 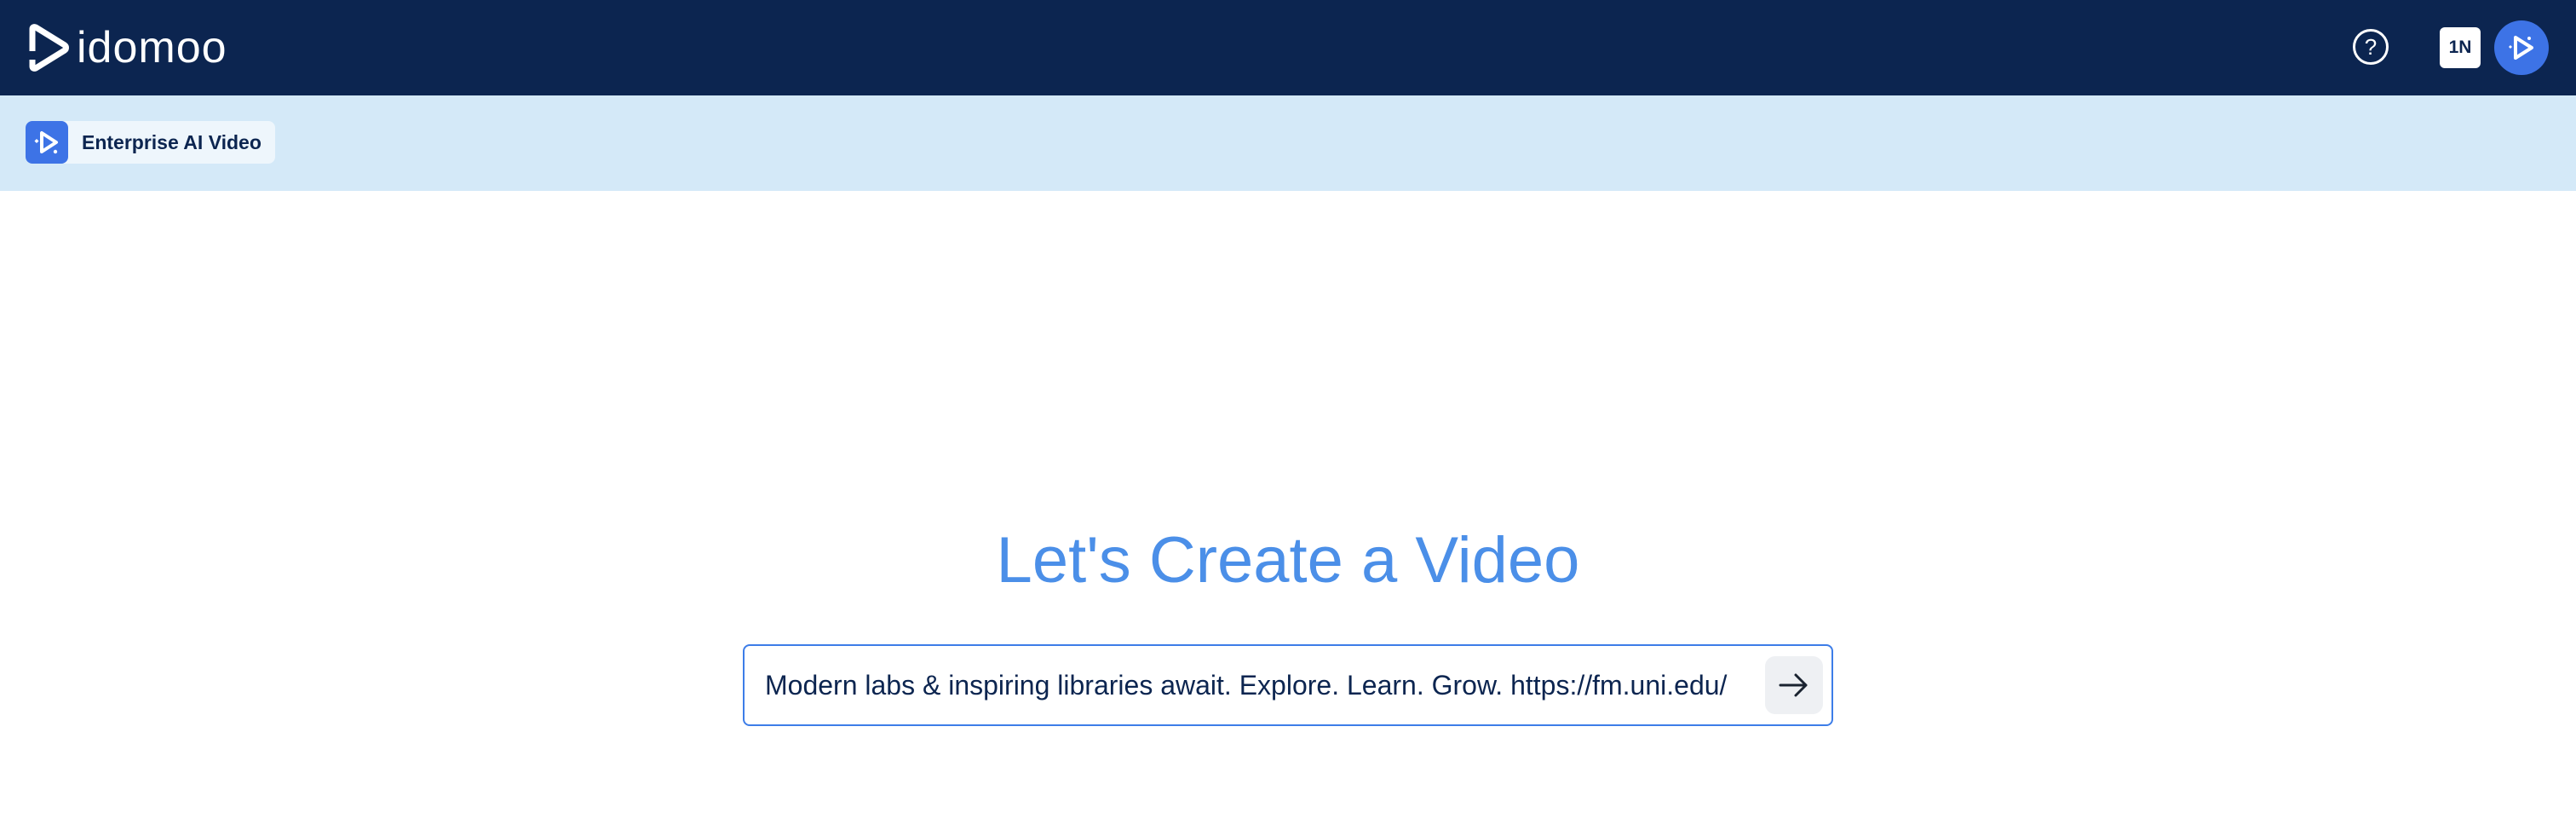 I want to click on logo-text: idomoo, so click(x=152, y=48).